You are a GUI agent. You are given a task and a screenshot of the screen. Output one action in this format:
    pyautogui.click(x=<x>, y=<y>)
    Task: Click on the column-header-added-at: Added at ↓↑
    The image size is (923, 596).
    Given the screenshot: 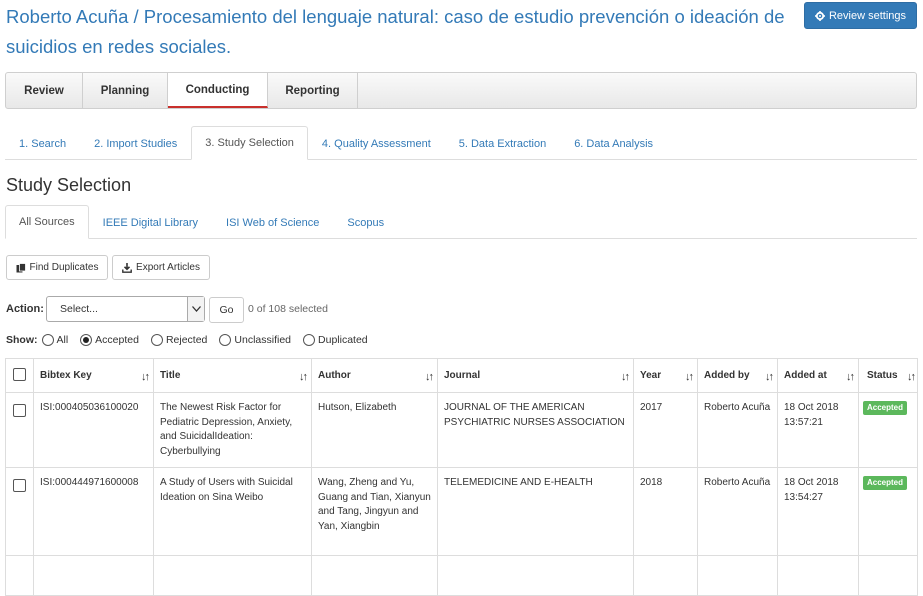 What is the action you would take?
    pyautogui.click(x=818, y=375)
    